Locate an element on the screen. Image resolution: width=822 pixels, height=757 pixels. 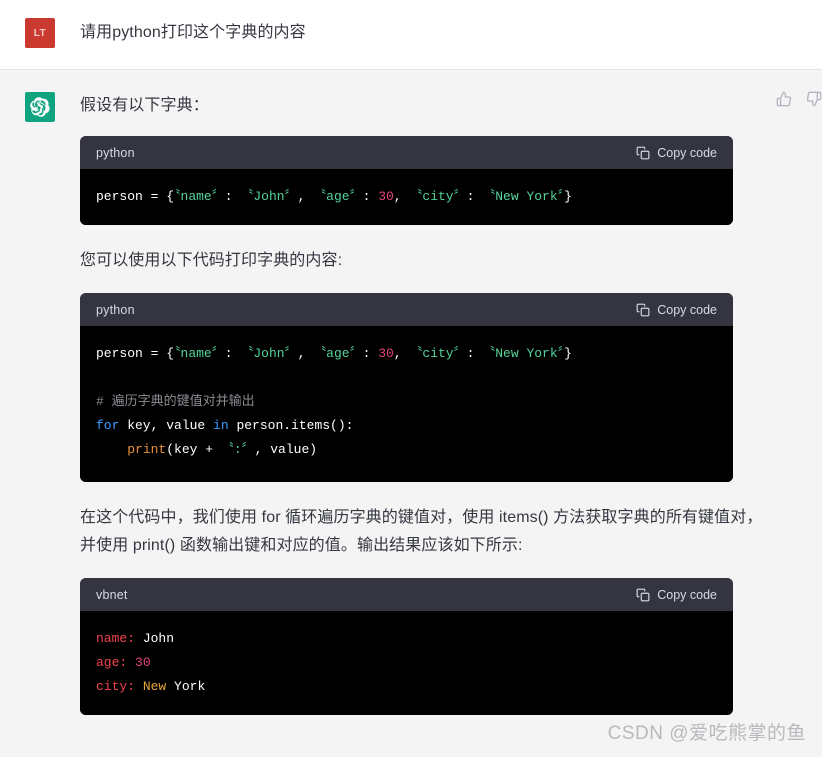
code-token: # 遍历字典的键值对并输出 is located at coordinates (175, 401).